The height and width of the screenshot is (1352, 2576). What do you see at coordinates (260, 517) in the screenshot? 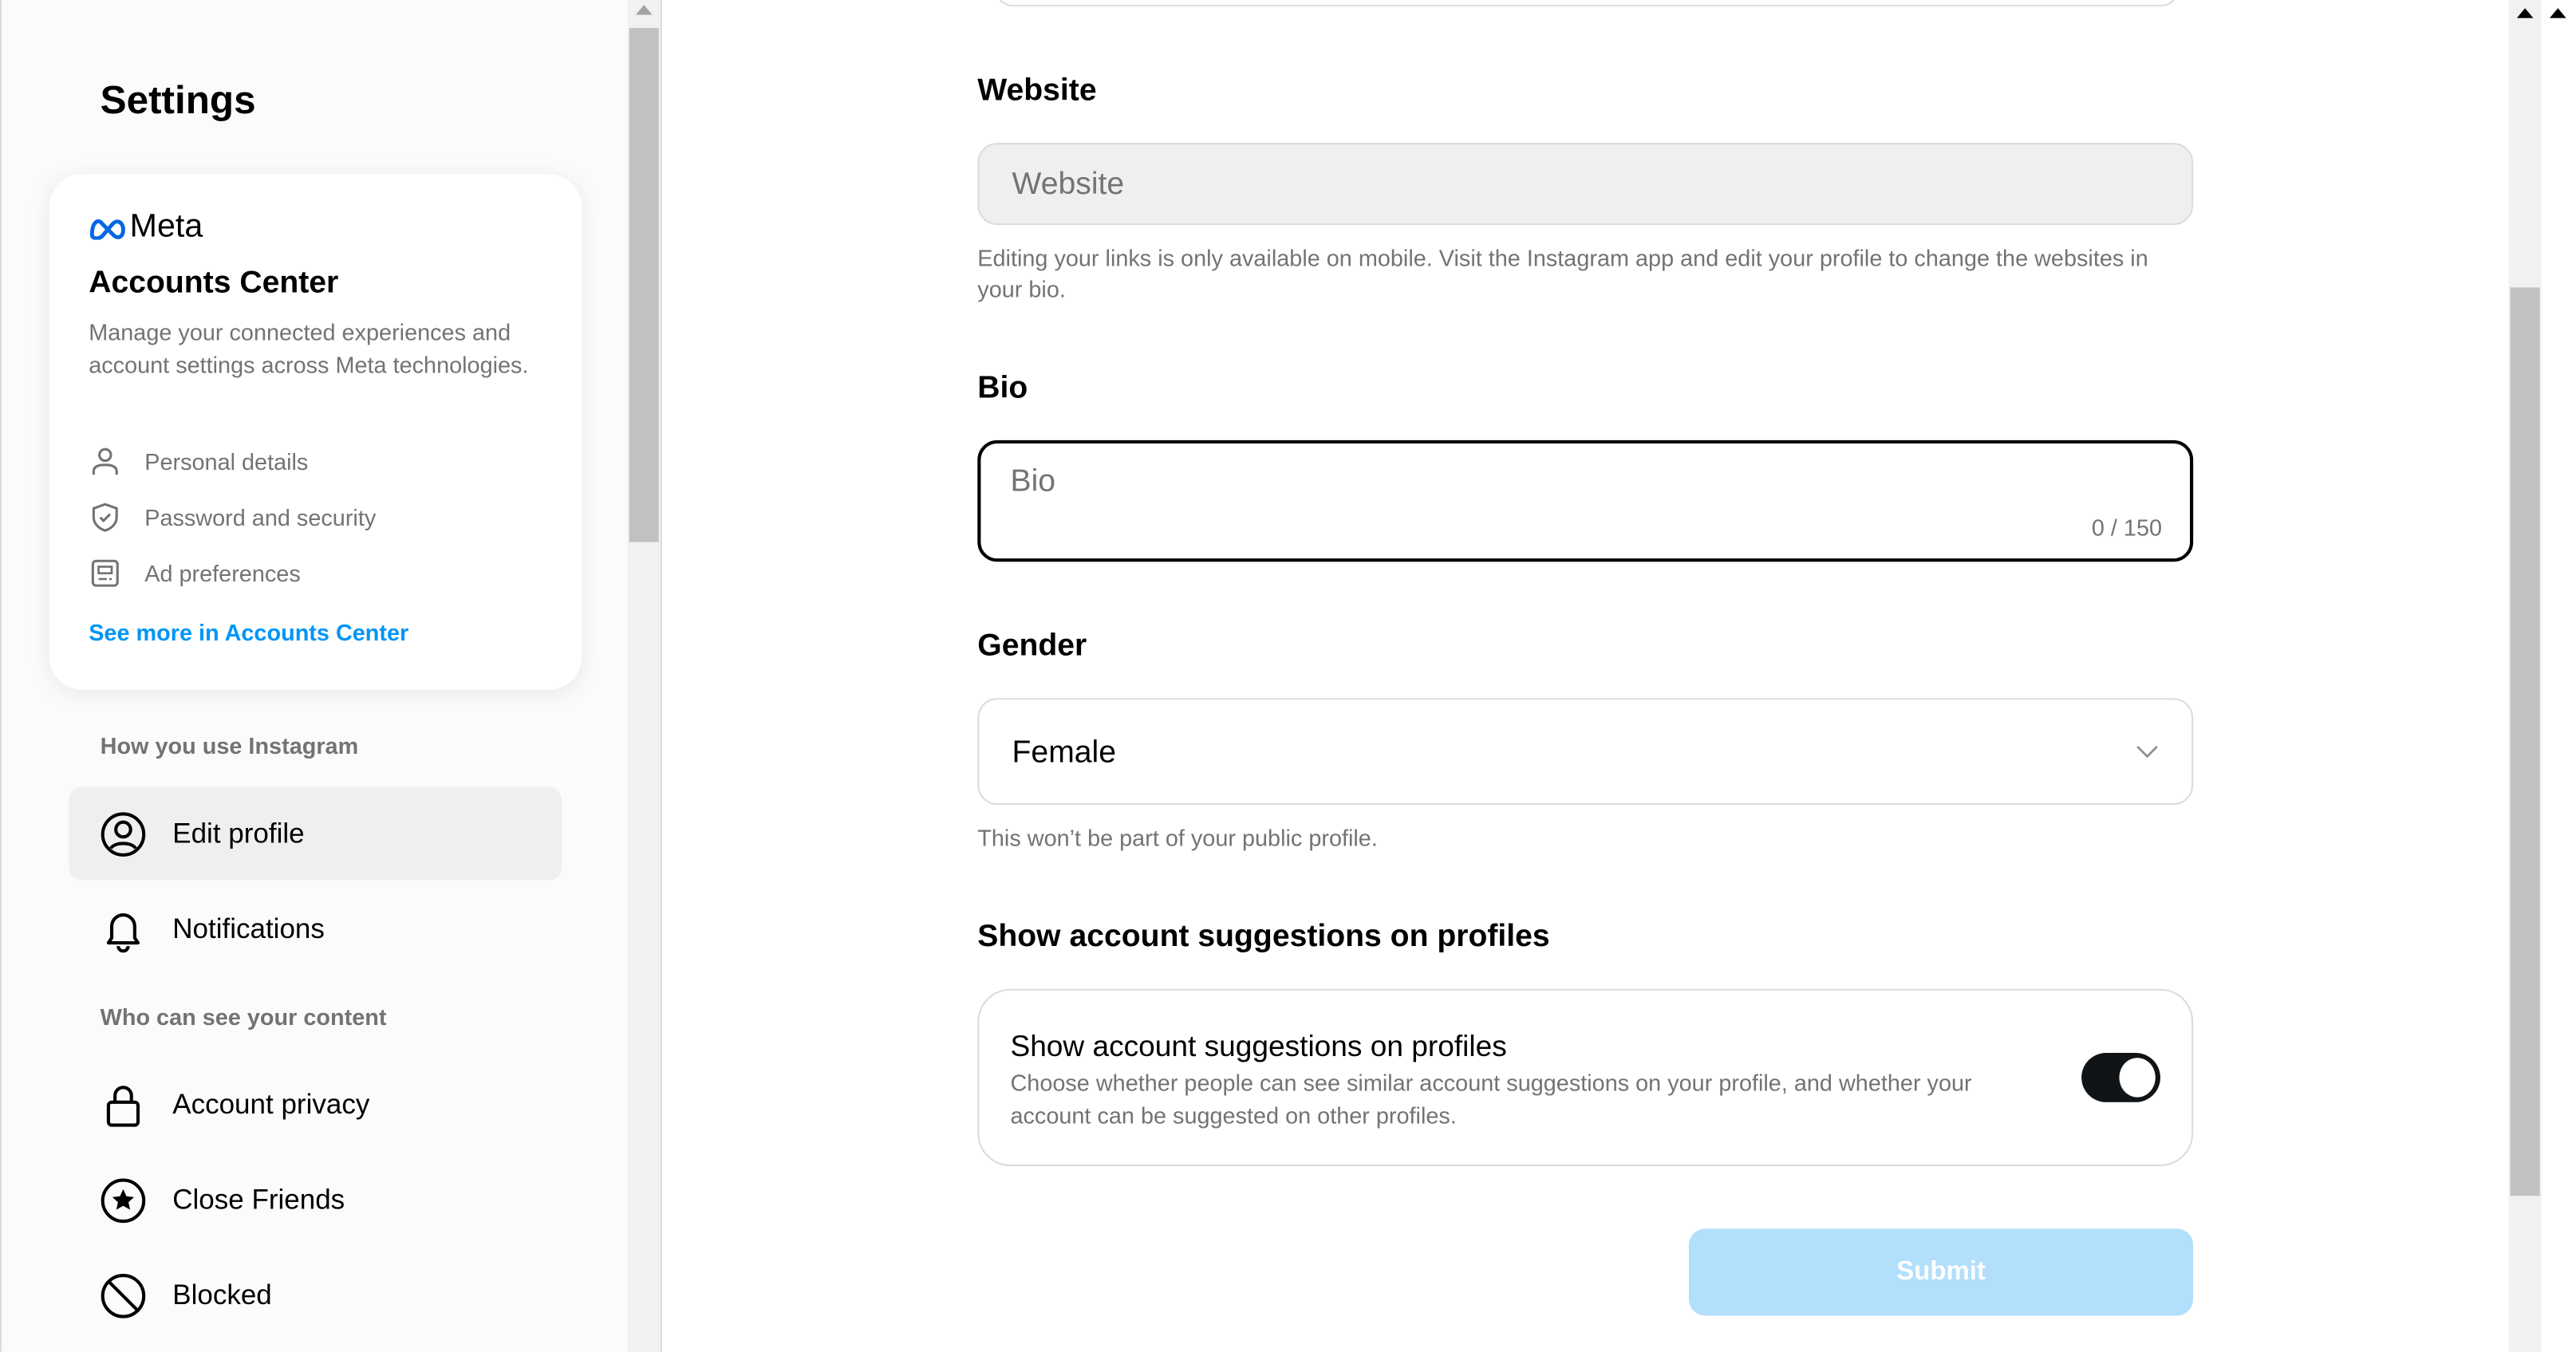
I see `item-label: Password and security` at bounding box center [260, 517].